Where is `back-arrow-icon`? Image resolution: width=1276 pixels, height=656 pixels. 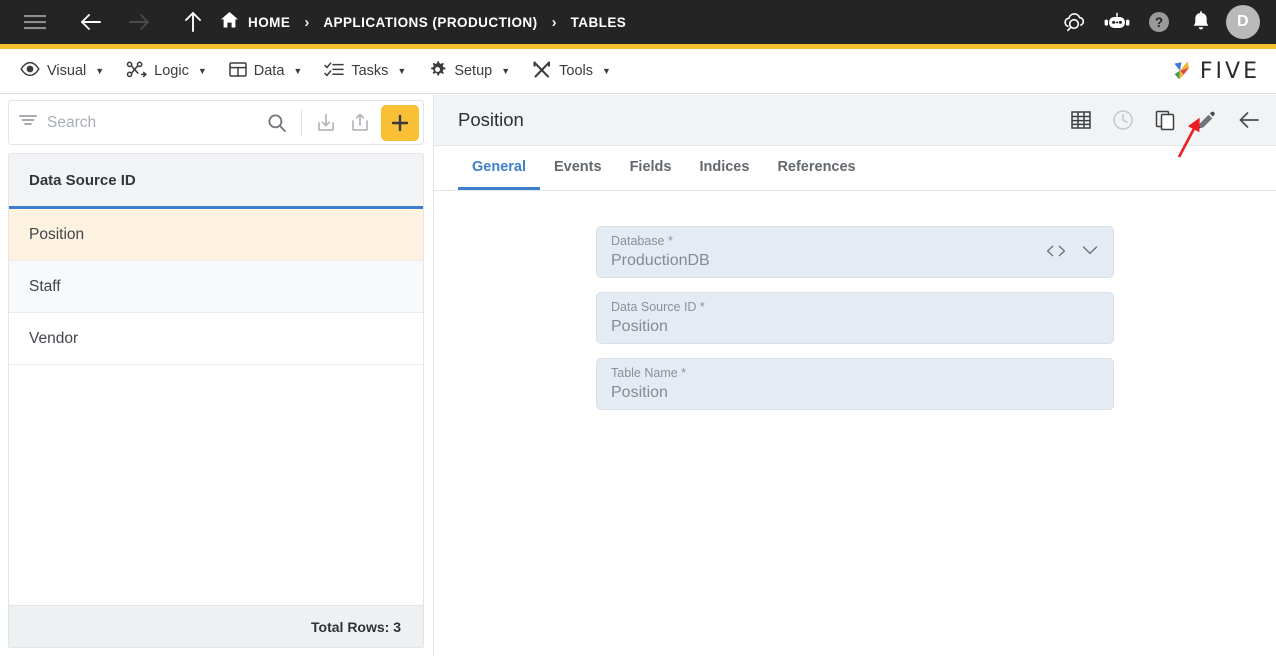 back-arrow-icon is located at coordinates (1249, 120).